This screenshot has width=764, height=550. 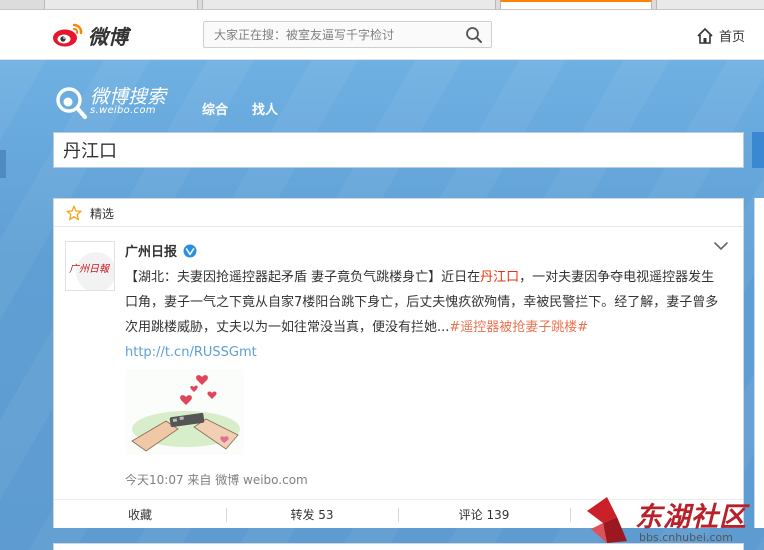 I want to click on hot-search-input, so click(x=329, y=34).